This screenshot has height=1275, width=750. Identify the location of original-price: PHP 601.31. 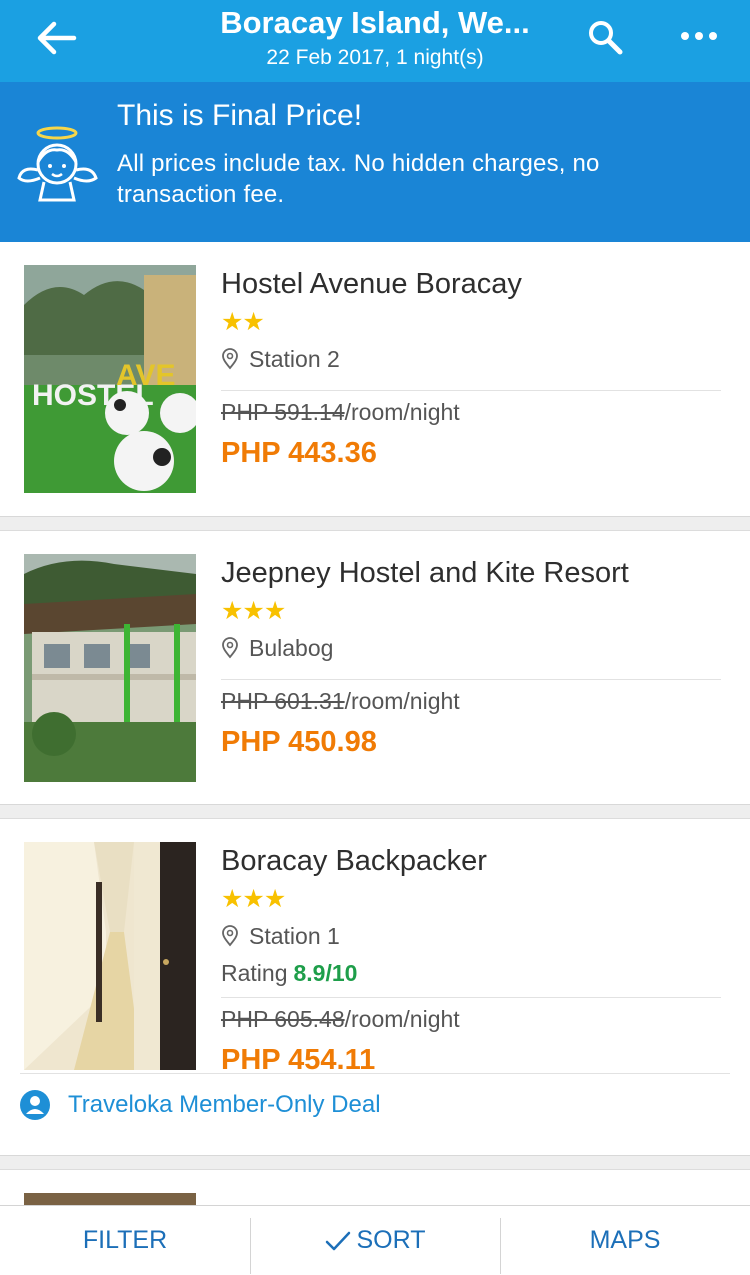
(283, 701).